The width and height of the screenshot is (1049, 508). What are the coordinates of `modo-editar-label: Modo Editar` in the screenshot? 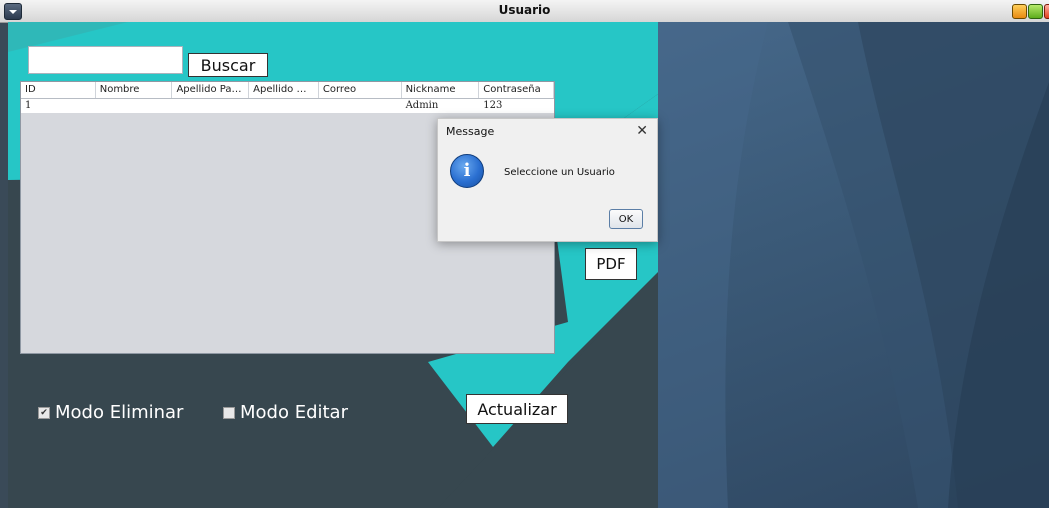 It's located at (294, 412).